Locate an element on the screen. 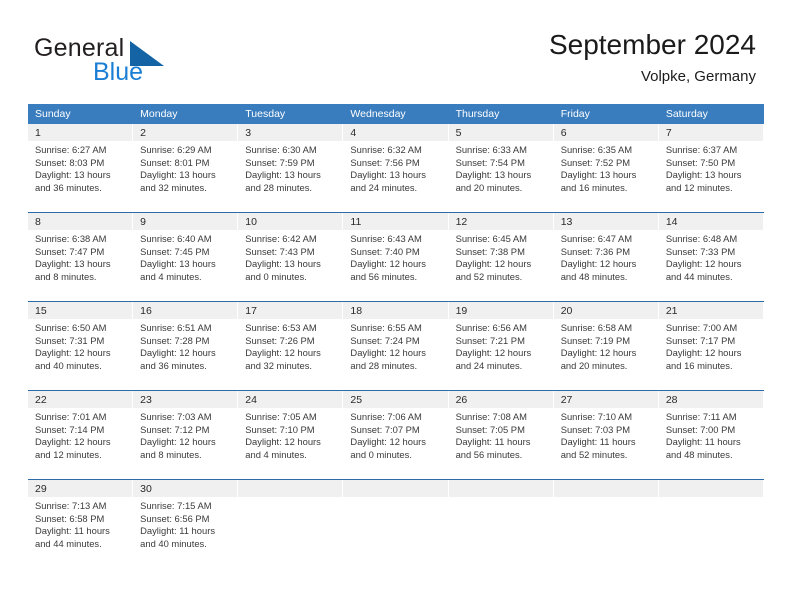 The width and height of the screenshot is (792, 612). day-sunrise-line: Sunrise: 6:42 AM is located at coordinates (281, 238).